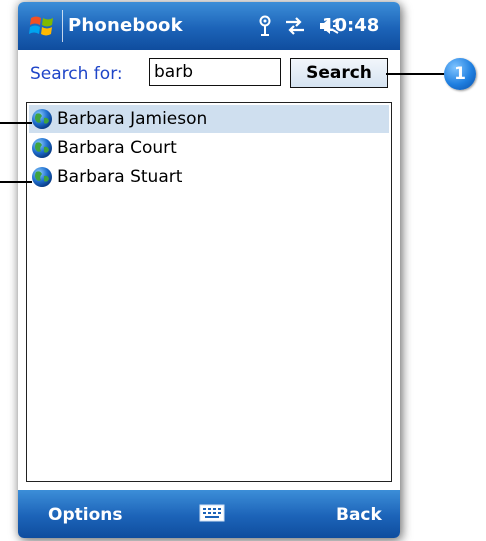 This screenshot has width=486, height=541. I want to click on app-title: Phonebook, so click(125, 25).